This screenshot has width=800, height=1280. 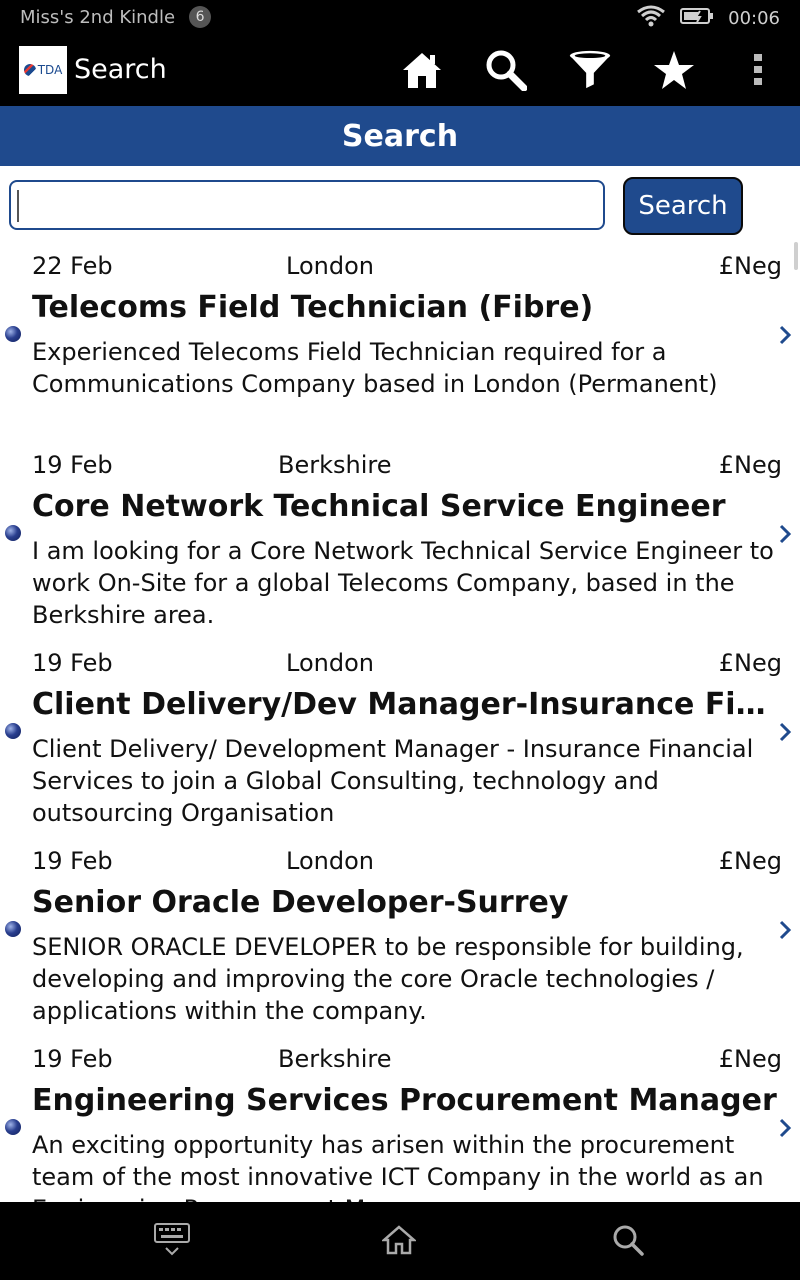 What do you see at coordinates (404, 1100) in the screenshot?
I see `job-title: Engineering Services Procurement Manager` at bounding box center [404, 1100].